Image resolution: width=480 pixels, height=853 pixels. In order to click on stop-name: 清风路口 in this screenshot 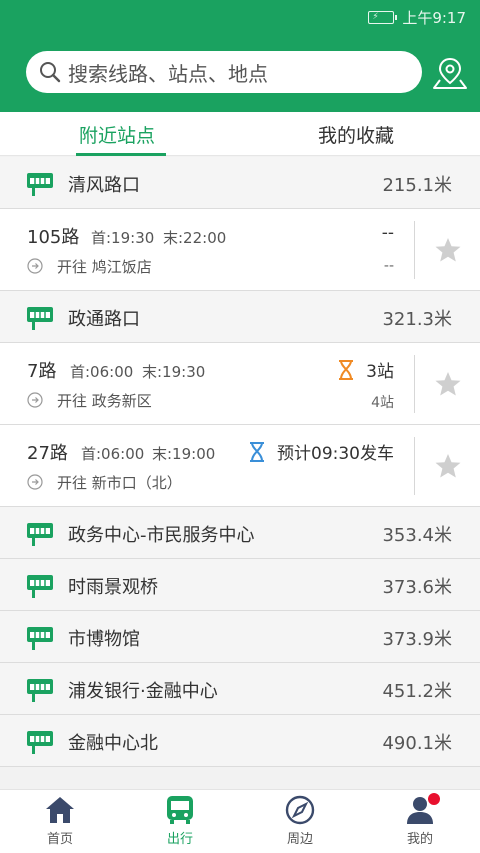, I will do `click(104, 185)`.